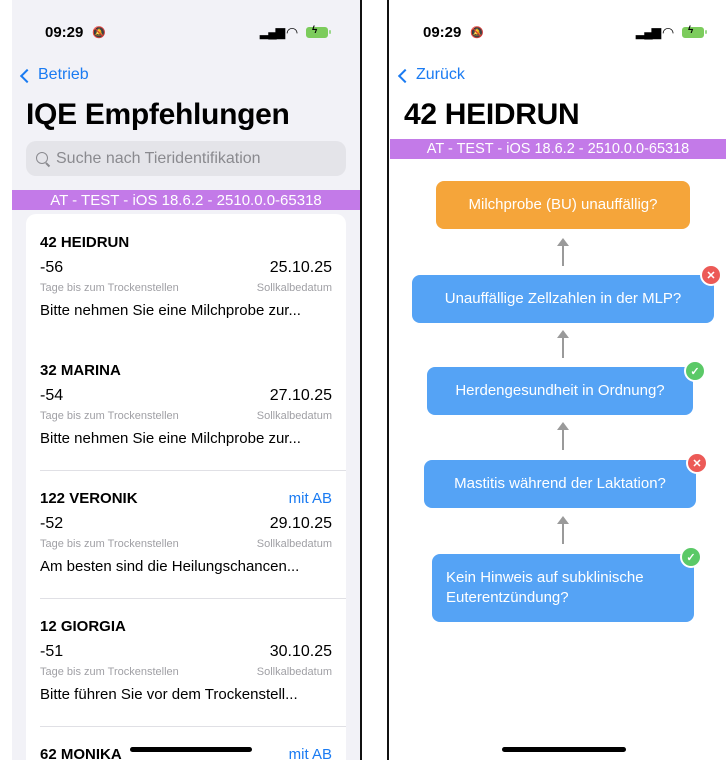  What do you see at coordinates (43, 158) in the screenshot?
I see `search-icon` at bounding box center [43, 158].